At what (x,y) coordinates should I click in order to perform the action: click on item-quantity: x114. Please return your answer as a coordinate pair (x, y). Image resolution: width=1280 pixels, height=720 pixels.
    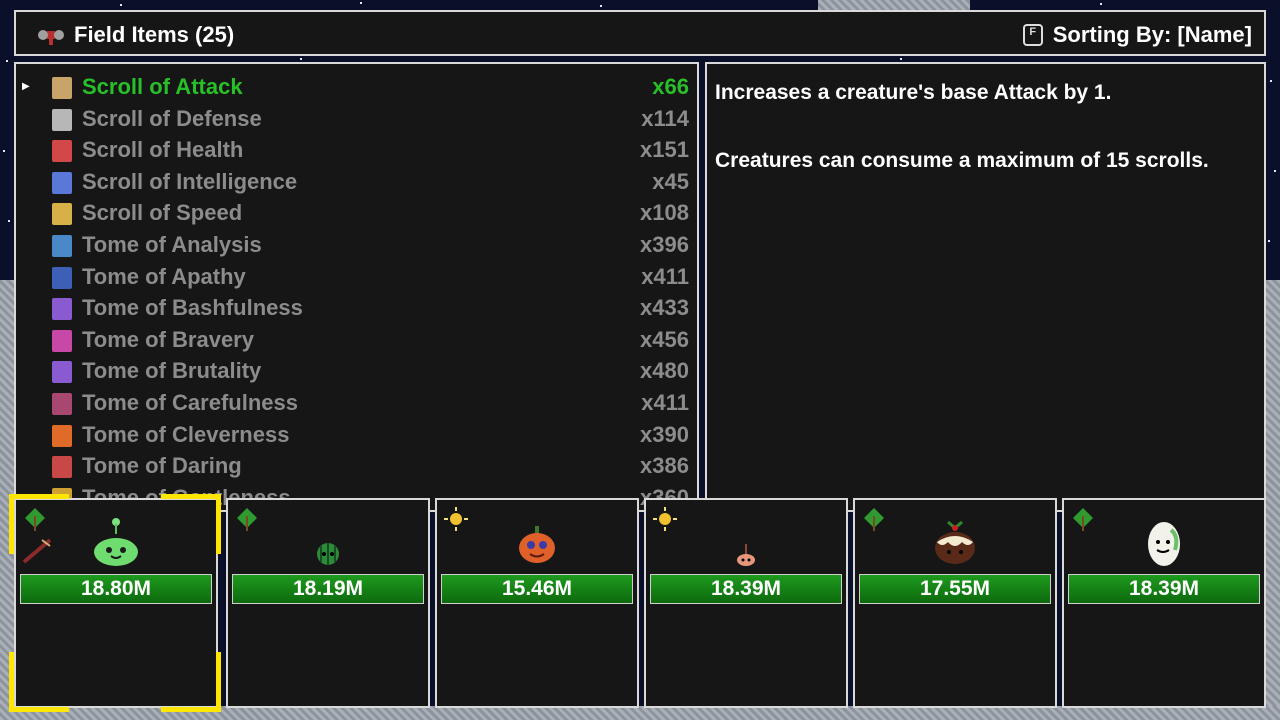
    Looking at the image, I should click on (665, 118).